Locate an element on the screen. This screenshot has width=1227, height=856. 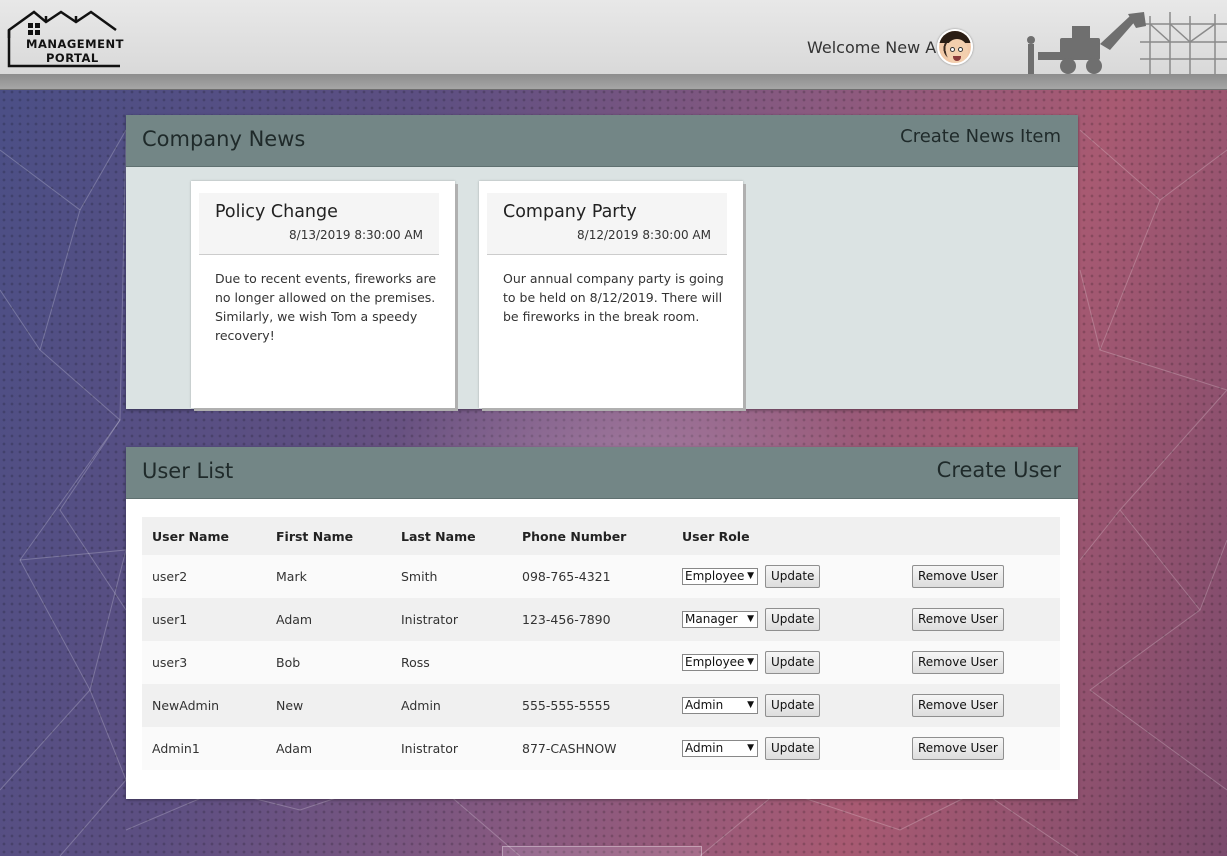
create-news-item-link: Create News Item is located at coordinates (980, 136).